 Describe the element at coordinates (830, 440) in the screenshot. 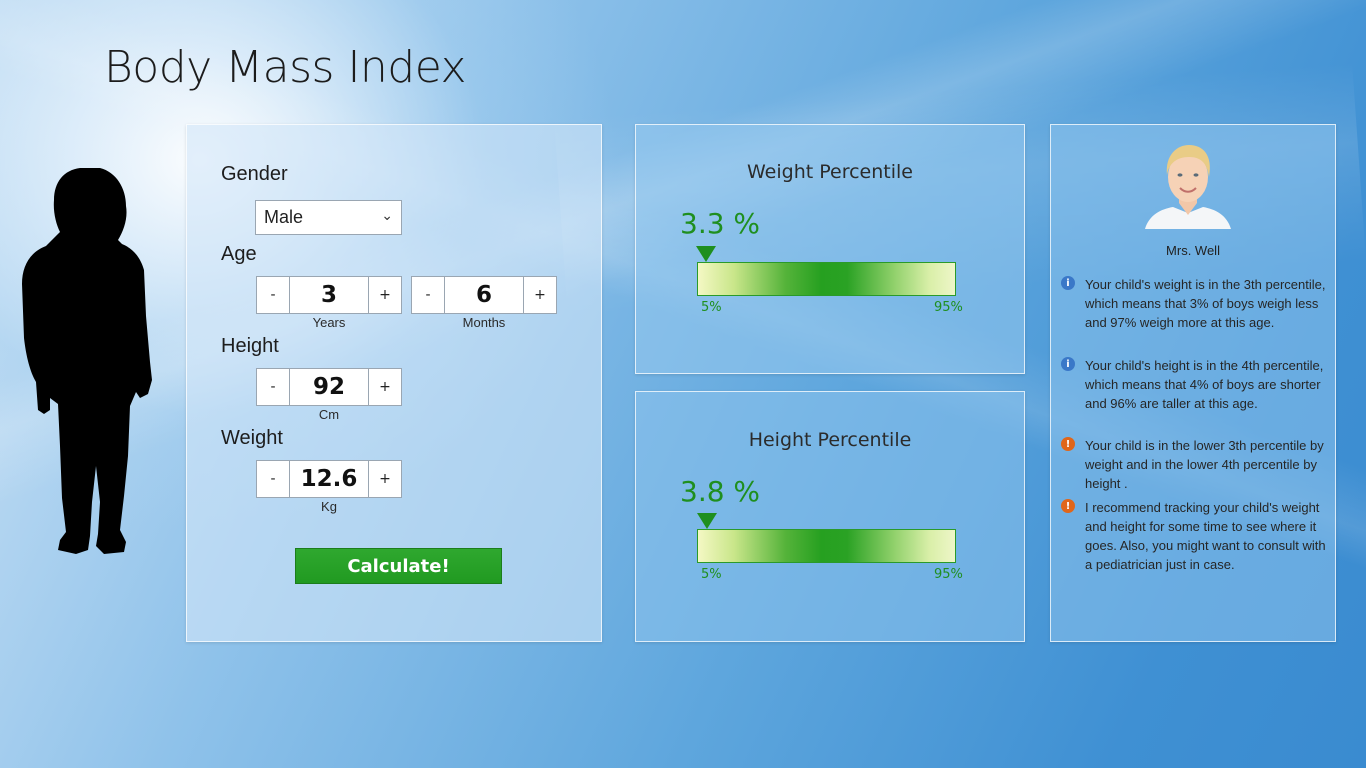

I see `height-percentile-title: Height Percentile` at that location.